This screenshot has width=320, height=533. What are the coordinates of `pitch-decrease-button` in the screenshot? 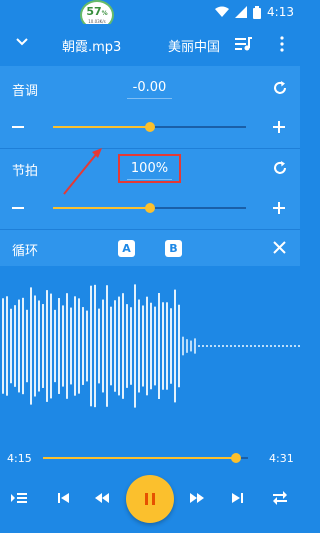 It's located at (18, 127).